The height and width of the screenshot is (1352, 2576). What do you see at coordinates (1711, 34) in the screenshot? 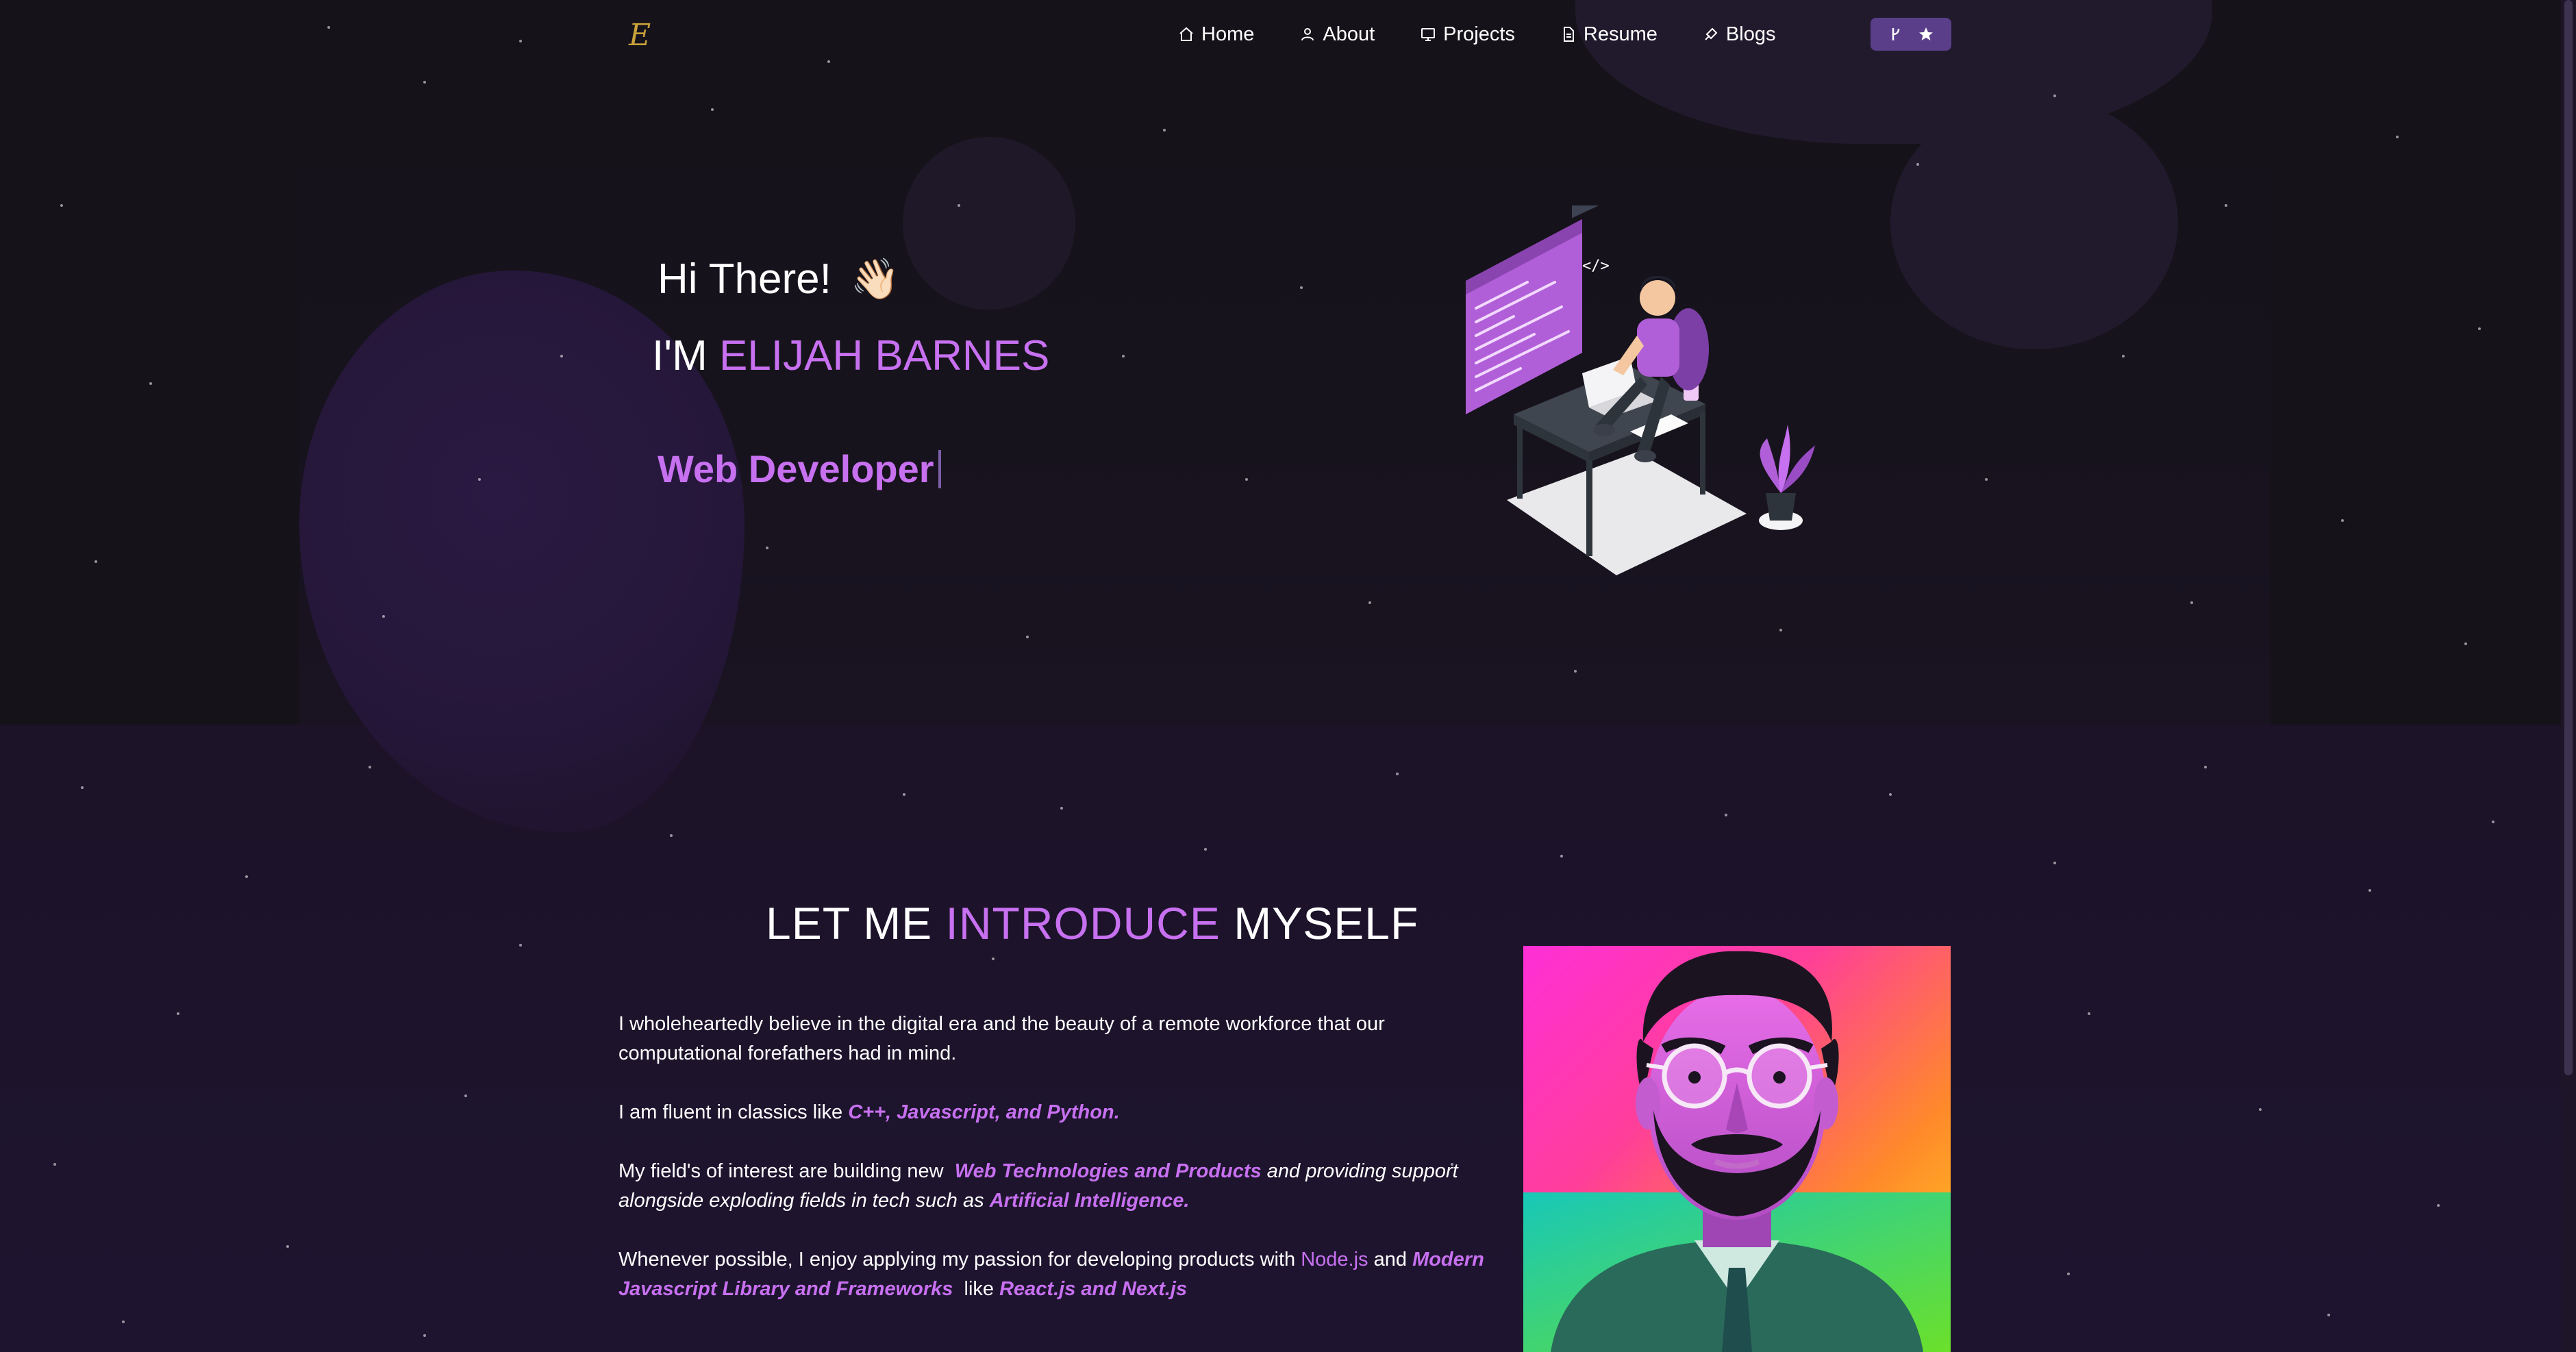
I see `blog-icon` at bounding box center [1711, 34].